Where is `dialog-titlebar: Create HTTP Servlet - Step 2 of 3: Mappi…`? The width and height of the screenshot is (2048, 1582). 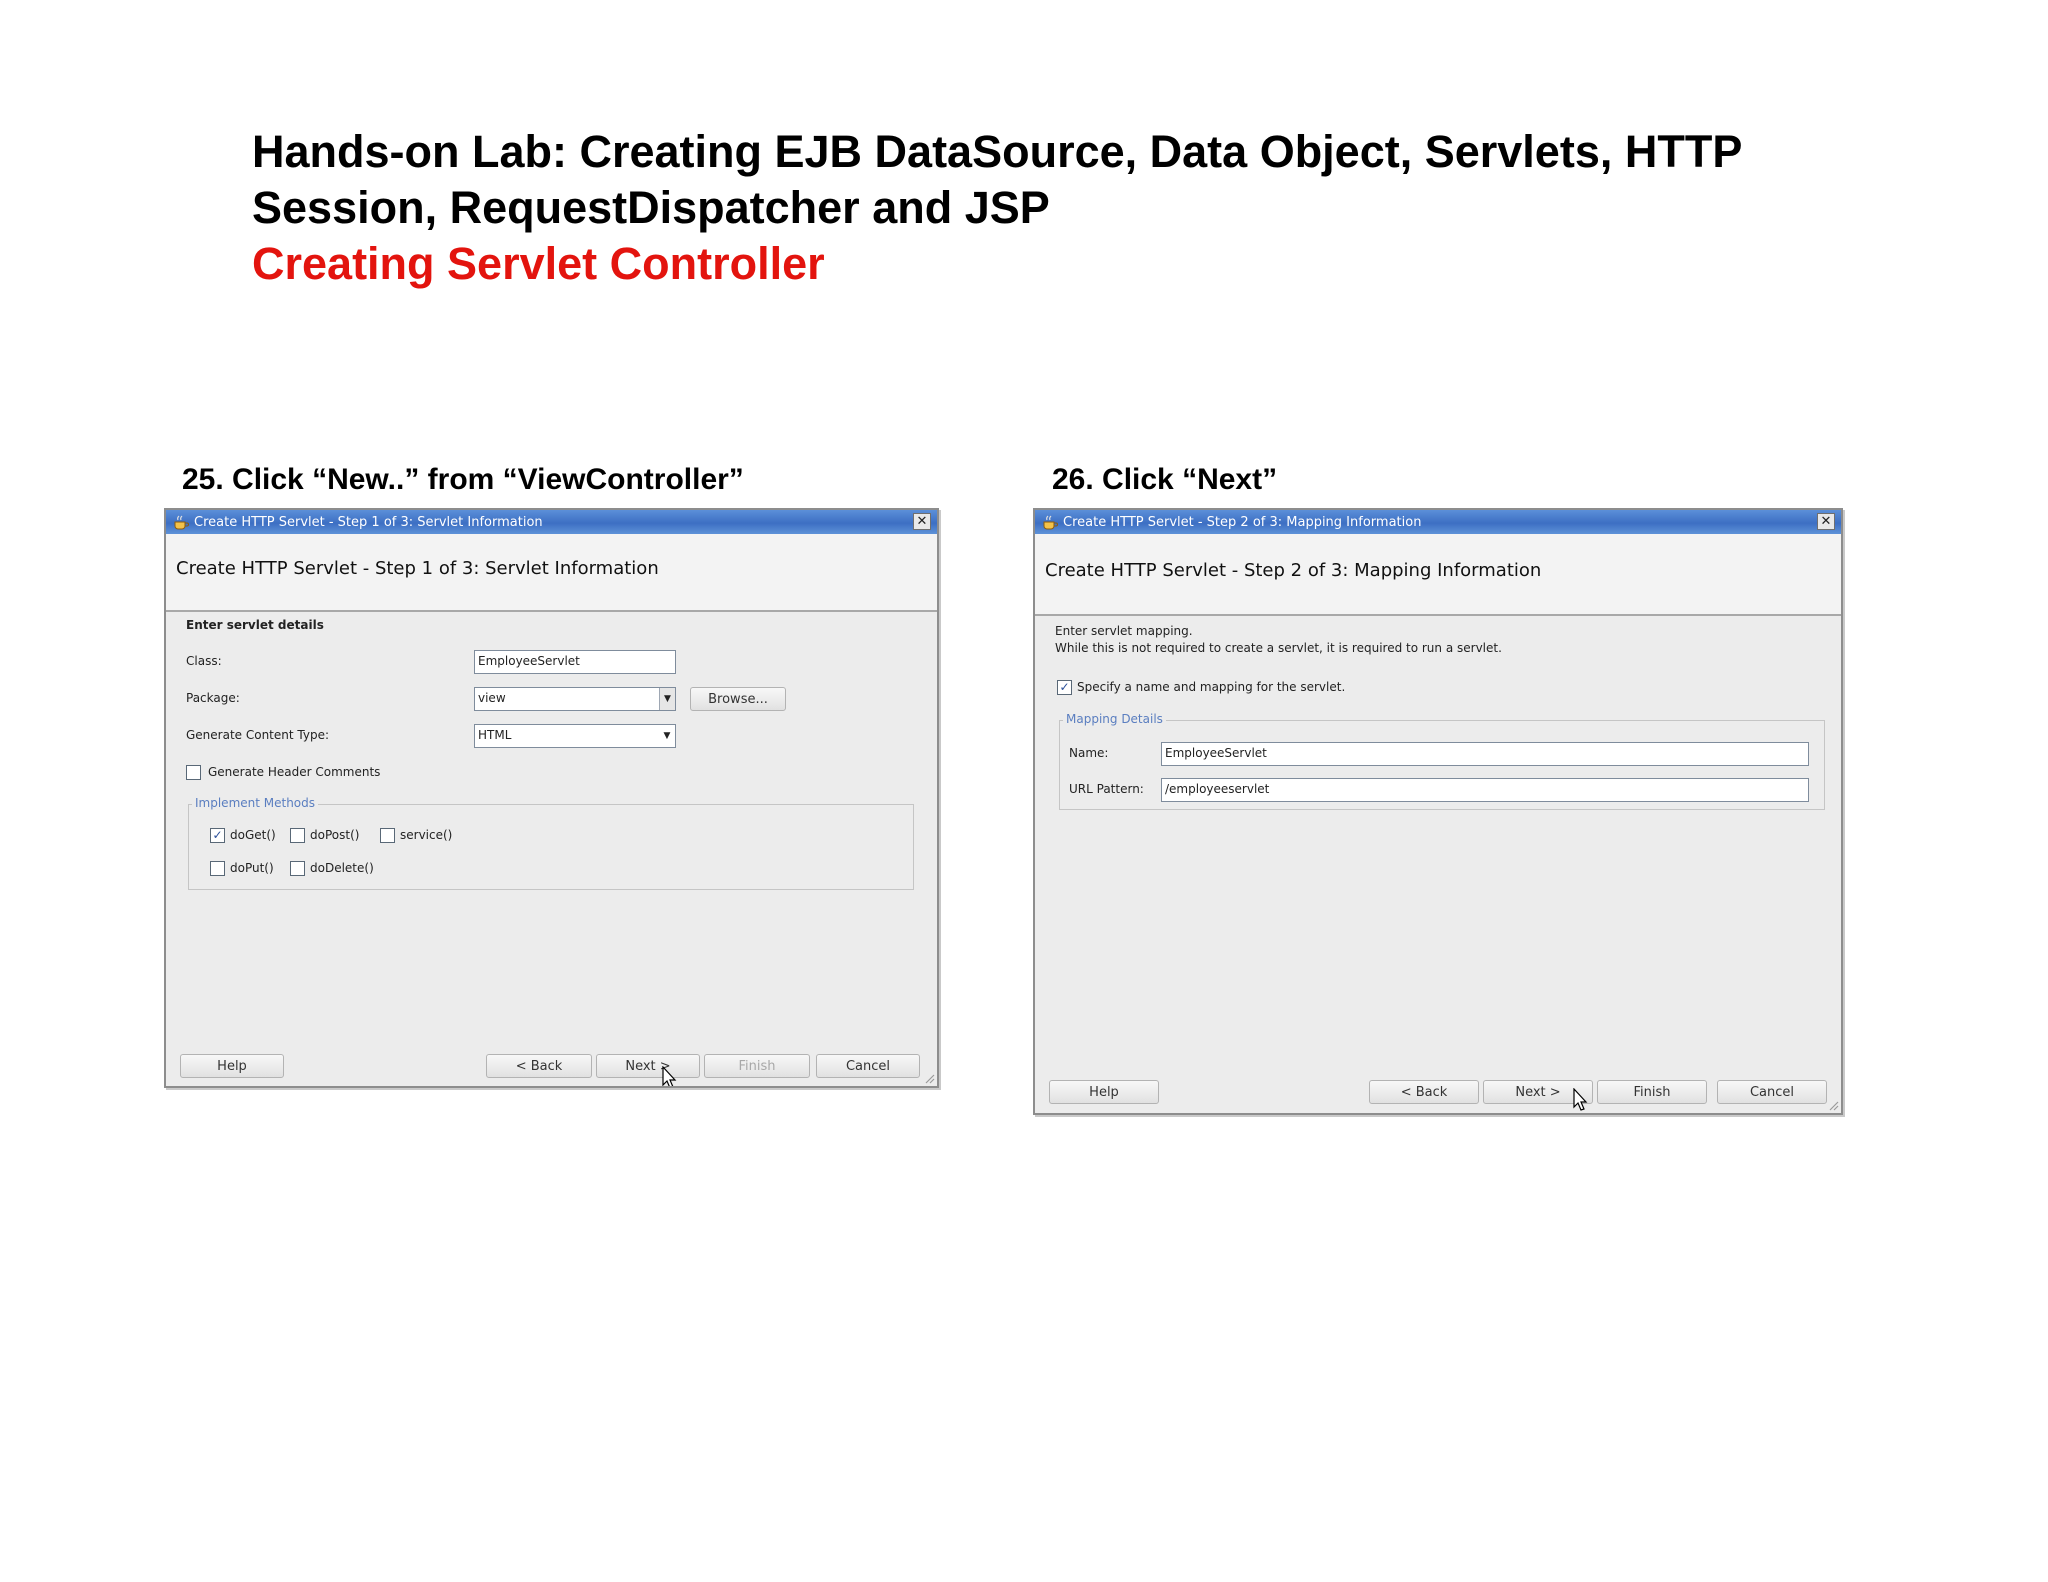
dialog-titlebar: Create HTTP Servlet - Step 2 of 3: Mappi… is located at coordinates (1438, 522).